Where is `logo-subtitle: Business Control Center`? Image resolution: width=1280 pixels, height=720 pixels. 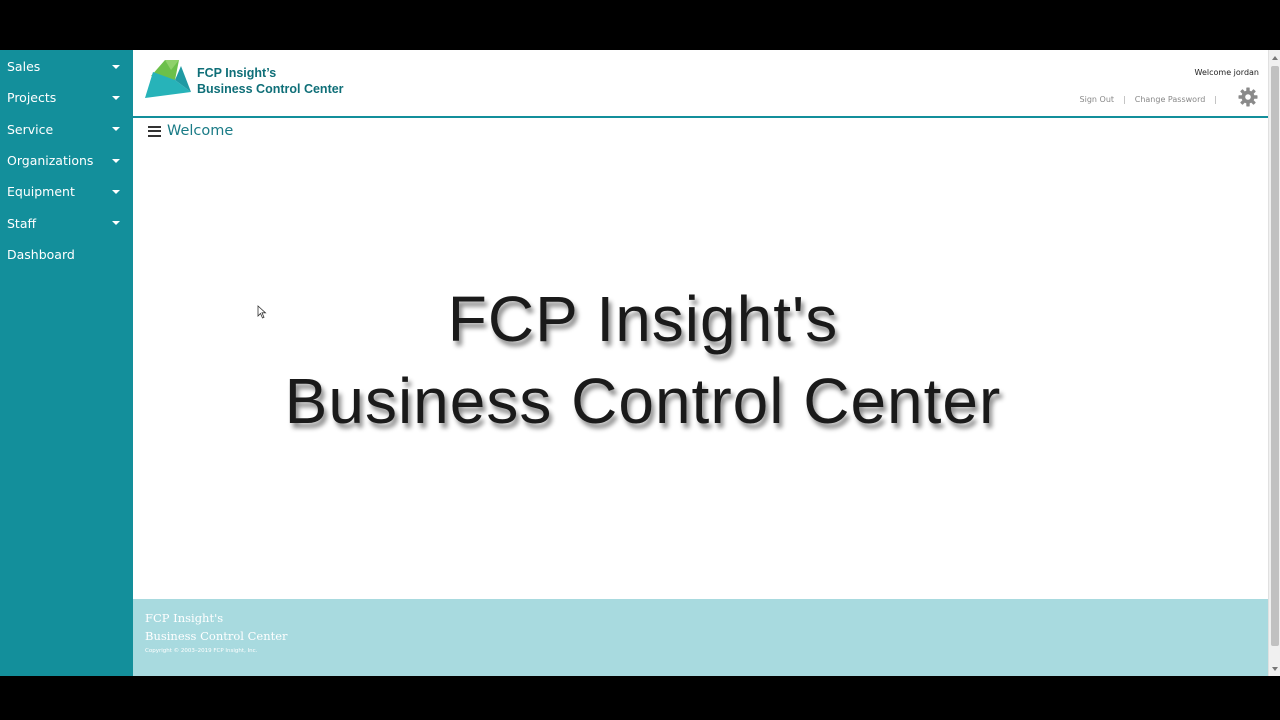 logo-subtitle: Business Control Center is located at coordinates (270, 89).